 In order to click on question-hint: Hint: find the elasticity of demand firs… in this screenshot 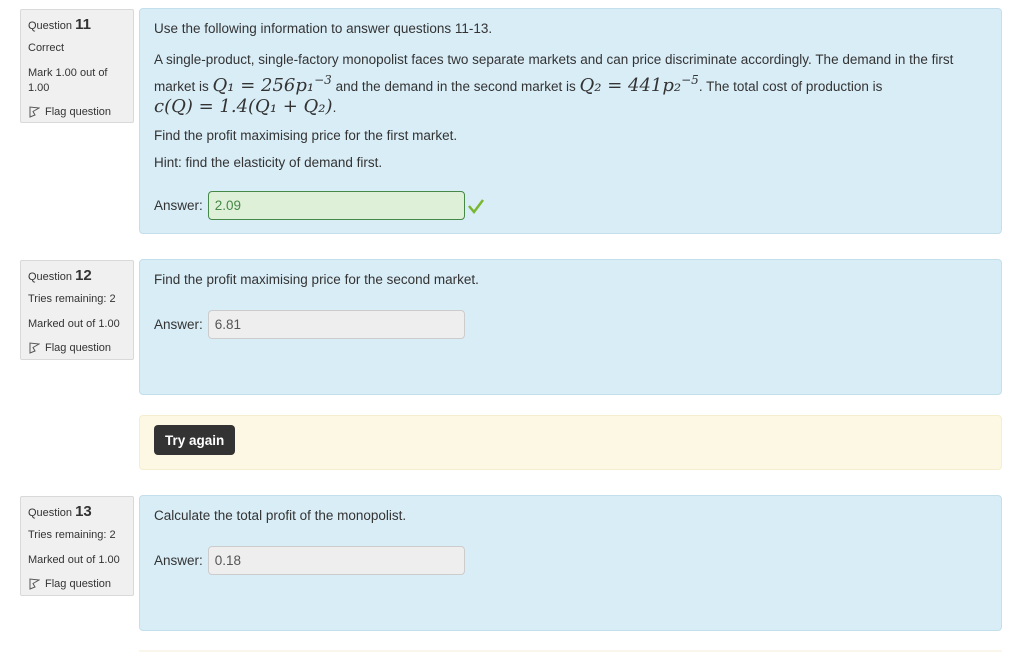, I will do `click(268, 162)`.